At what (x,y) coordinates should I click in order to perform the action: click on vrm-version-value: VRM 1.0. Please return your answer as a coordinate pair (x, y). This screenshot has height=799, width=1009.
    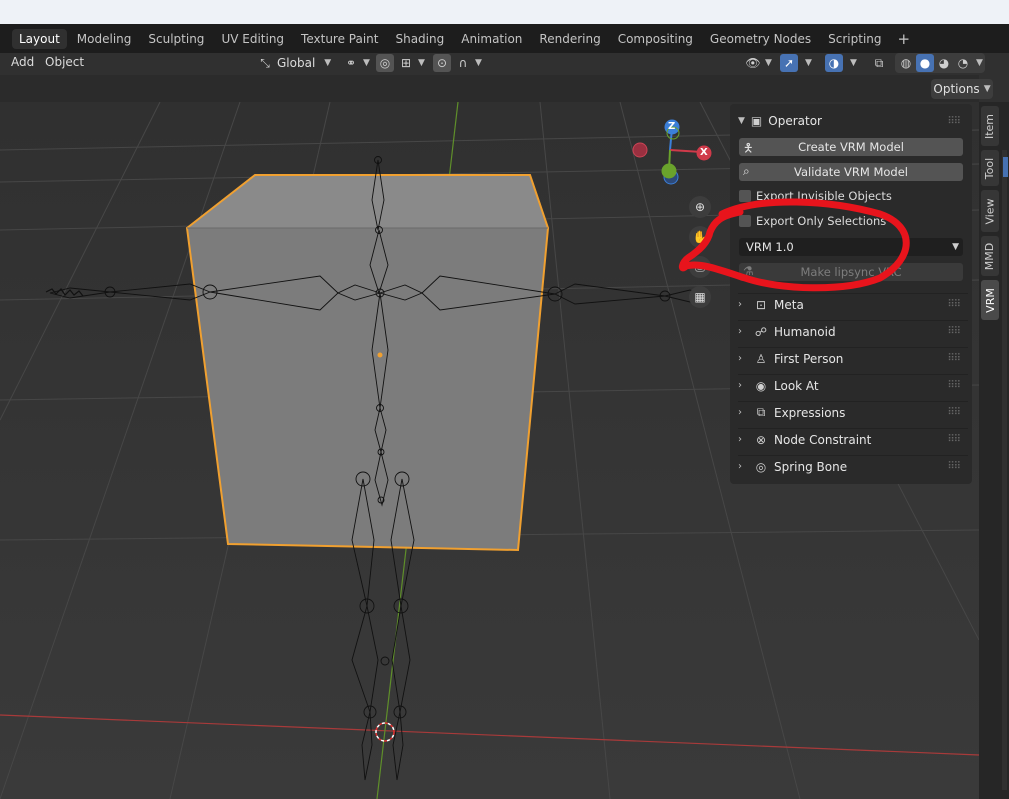
    Looking at the image, I should click on (770, 247).